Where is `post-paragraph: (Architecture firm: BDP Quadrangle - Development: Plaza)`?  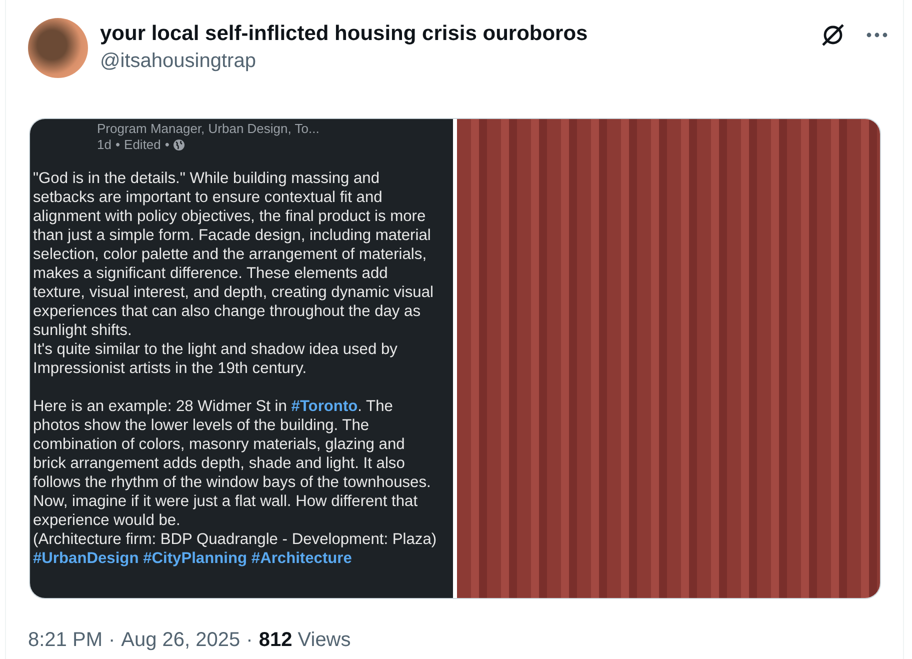 post-paragraph: (Architecture firm: BDP Quadrangle - Development: Plaza) is located at coordinates (235, 539).